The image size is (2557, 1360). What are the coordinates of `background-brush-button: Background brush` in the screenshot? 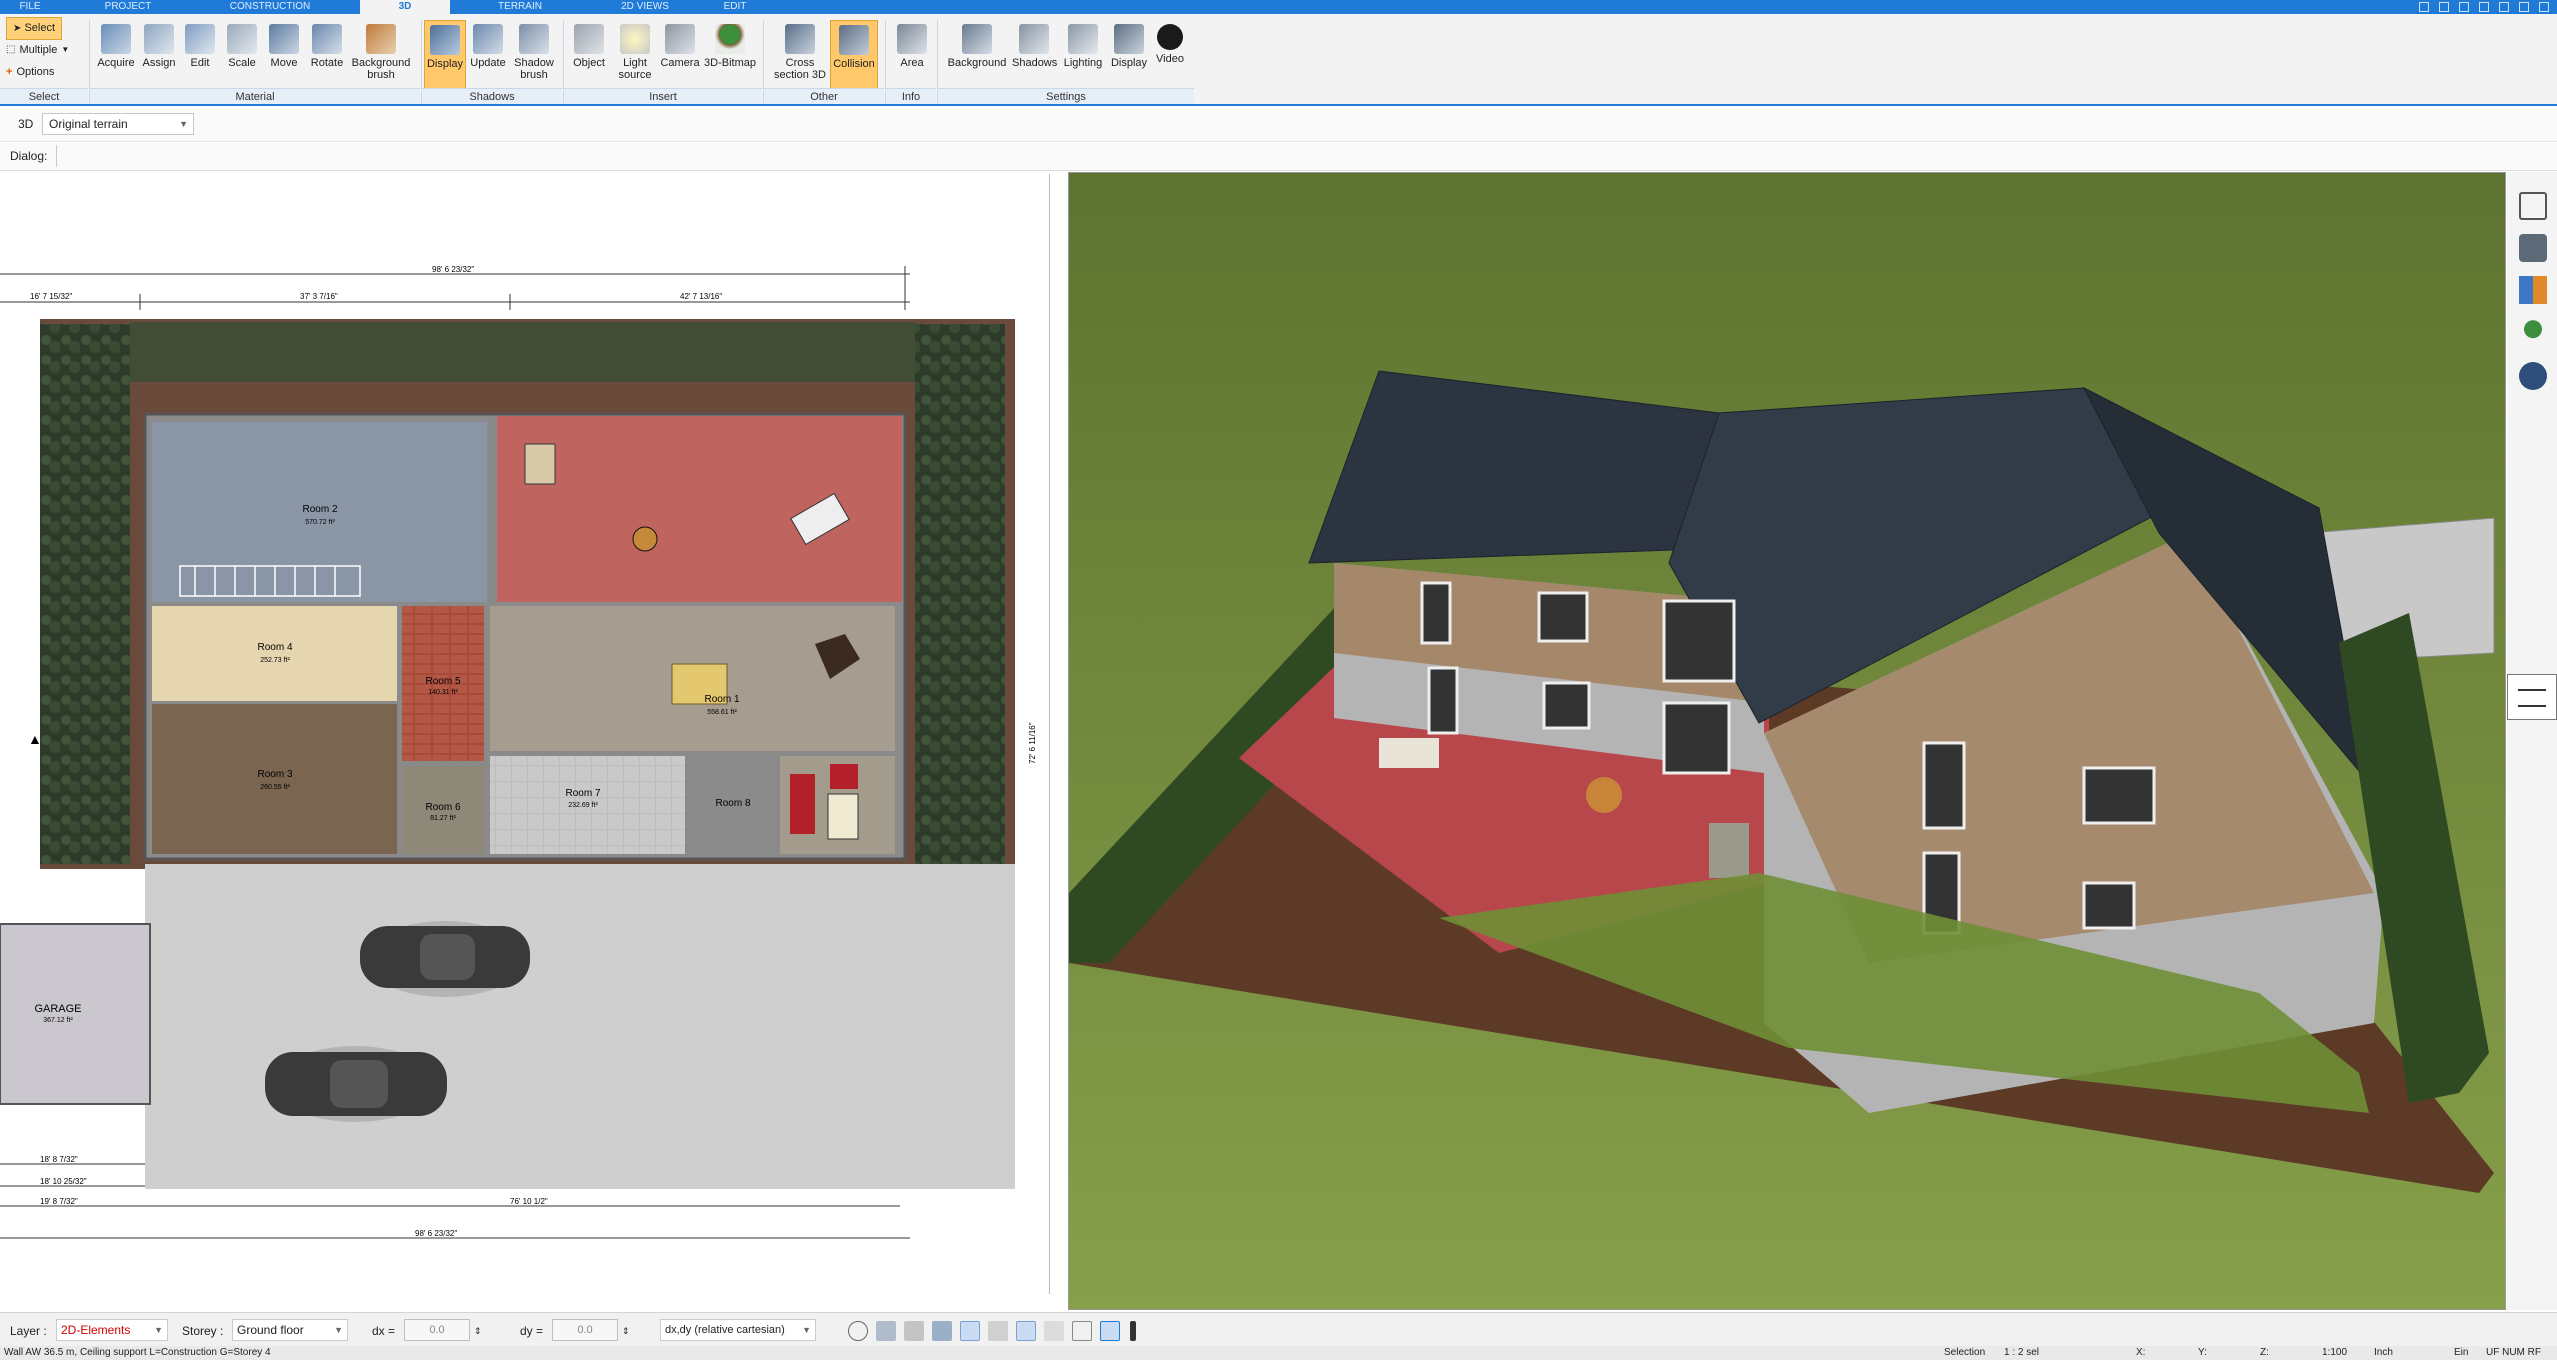 It's located at (381, 59).